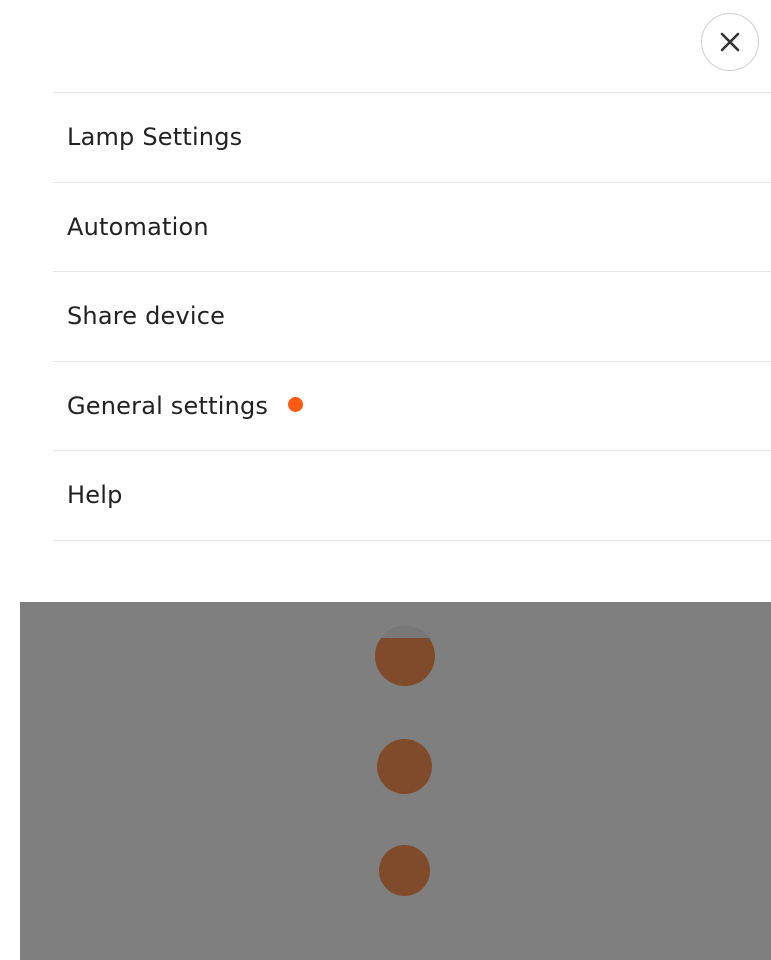 This screenshot has width=771, height=960. I want to click on close-button, so click(730, 42).